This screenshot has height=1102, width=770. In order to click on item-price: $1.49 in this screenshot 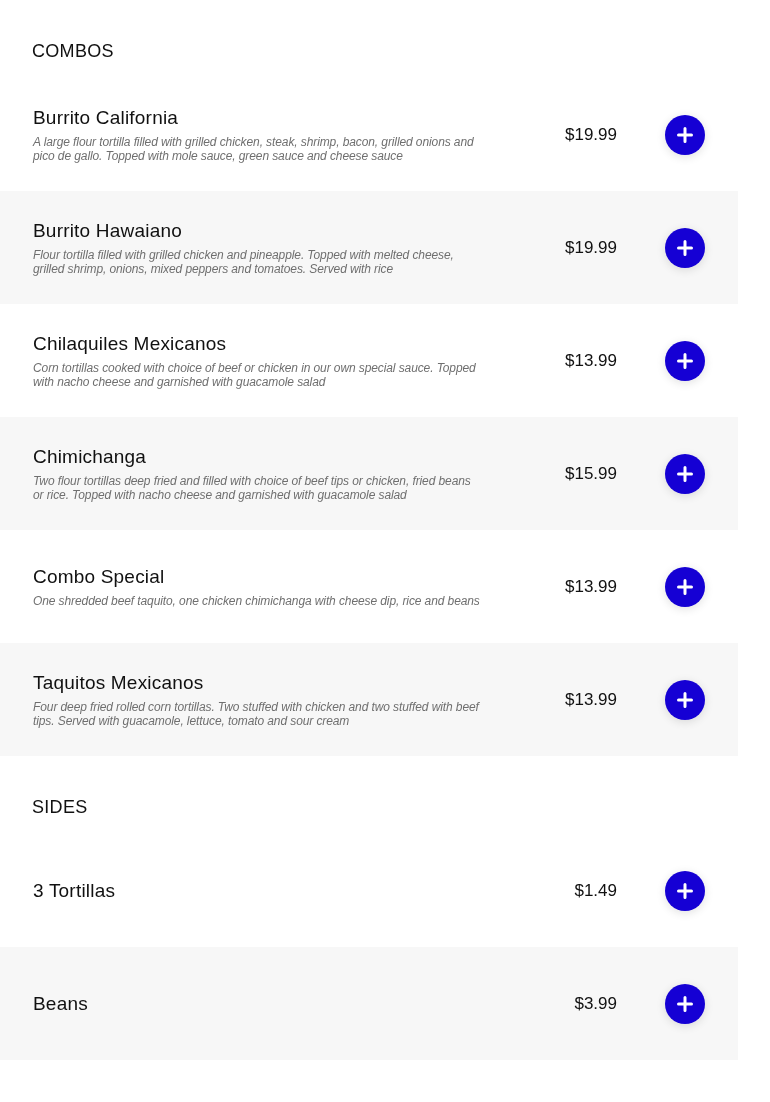, I will do `click(595, 890)`.